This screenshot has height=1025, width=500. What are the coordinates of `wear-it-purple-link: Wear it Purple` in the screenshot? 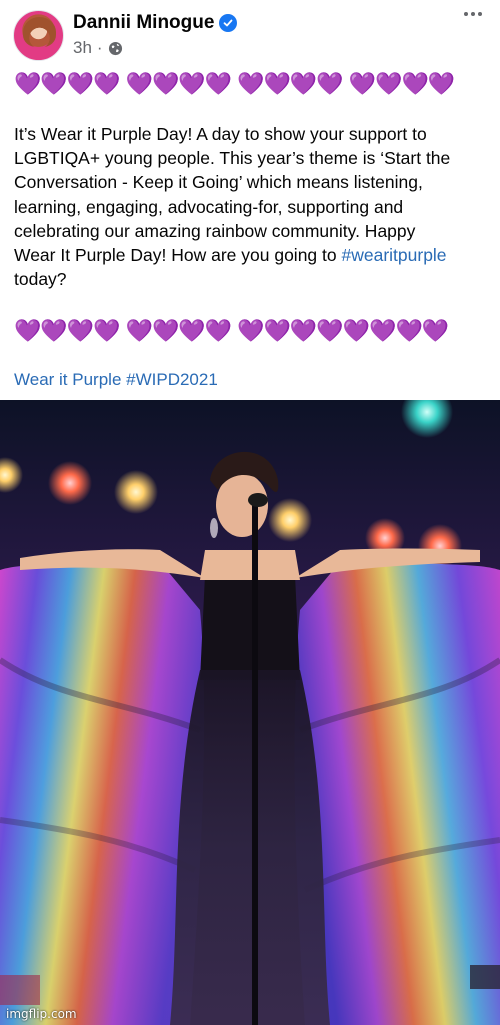 It's located at (67, 379).